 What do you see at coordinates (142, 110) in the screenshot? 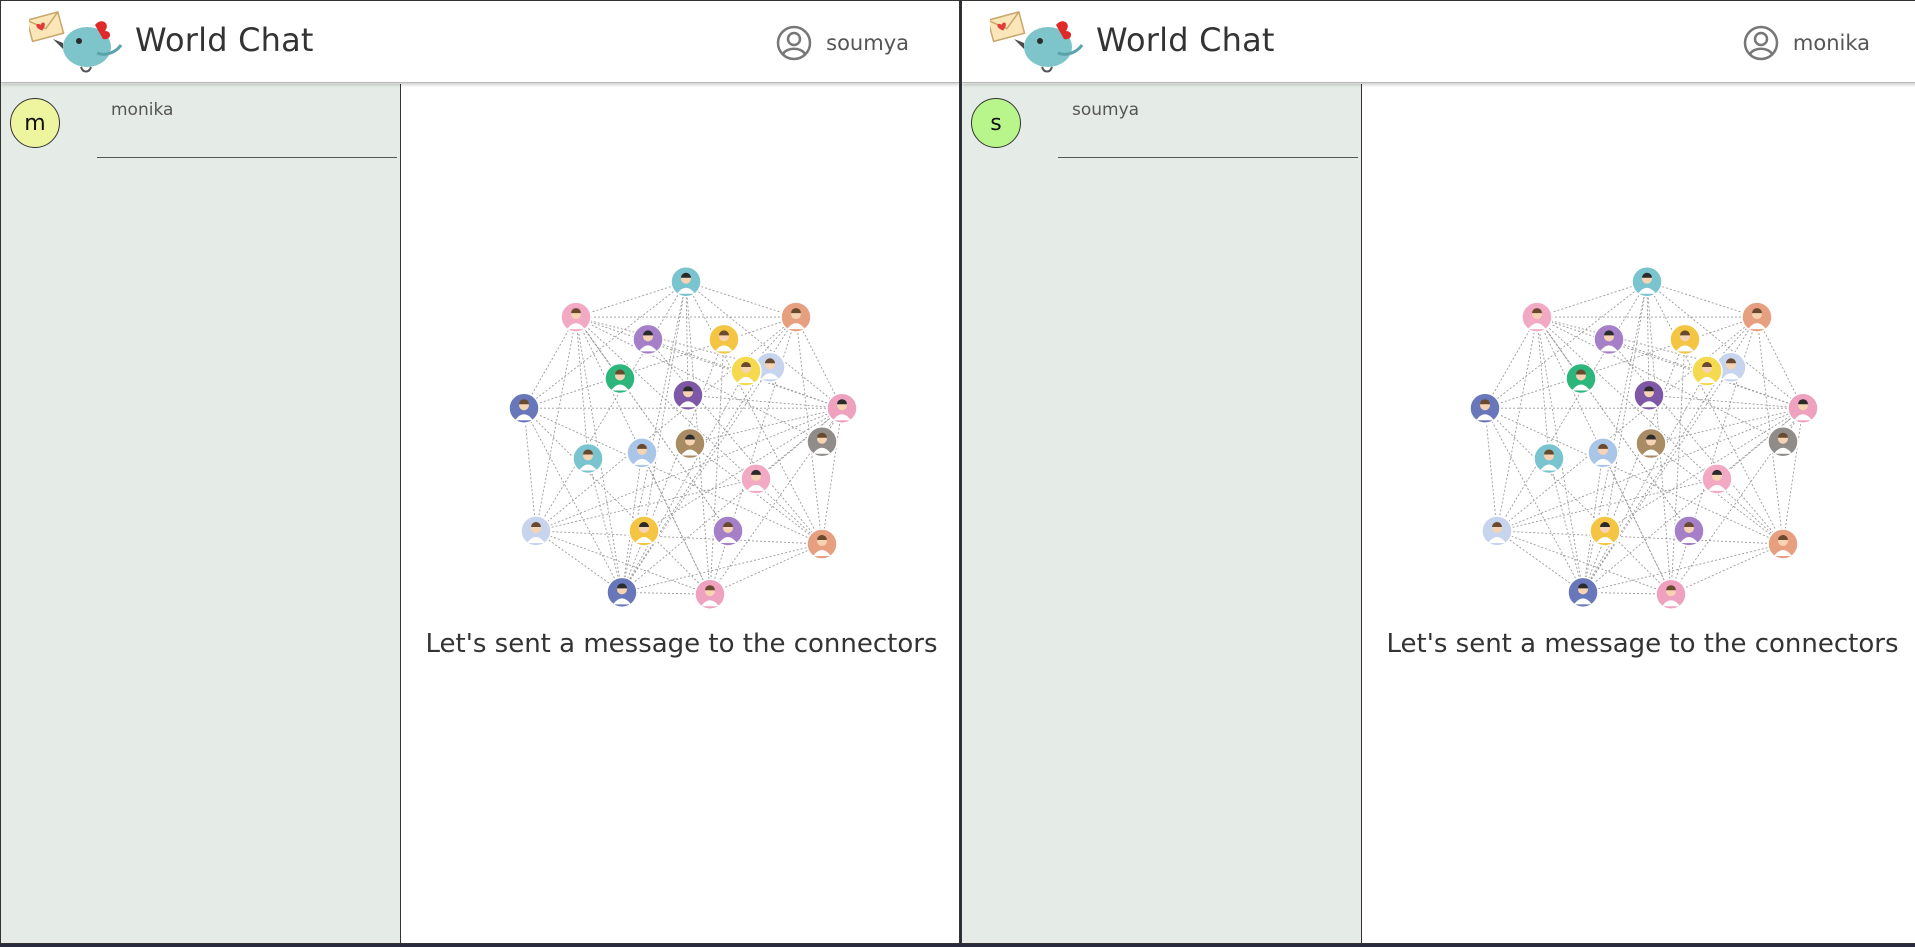
I see `contact-name: monika` at bounding box center [142, 110].